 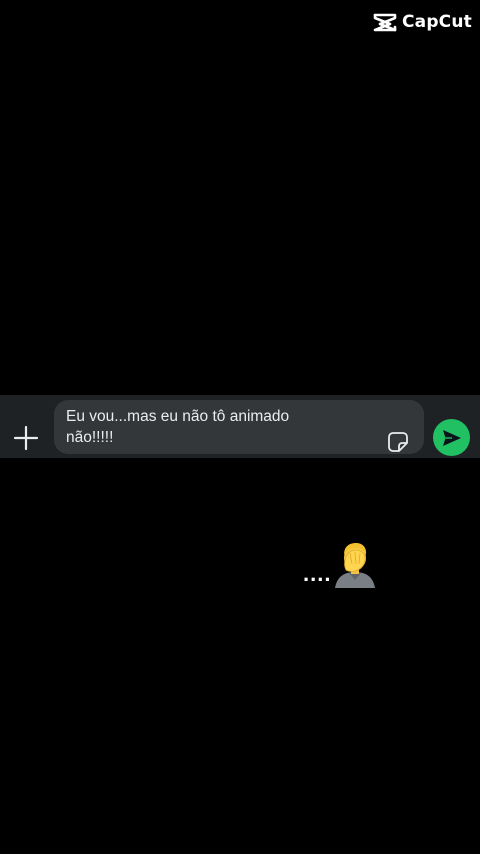 I want to click on message-compose-bar: Eu vou...mas eu não tô animado não!!!!!, so click(x=240, y=426).